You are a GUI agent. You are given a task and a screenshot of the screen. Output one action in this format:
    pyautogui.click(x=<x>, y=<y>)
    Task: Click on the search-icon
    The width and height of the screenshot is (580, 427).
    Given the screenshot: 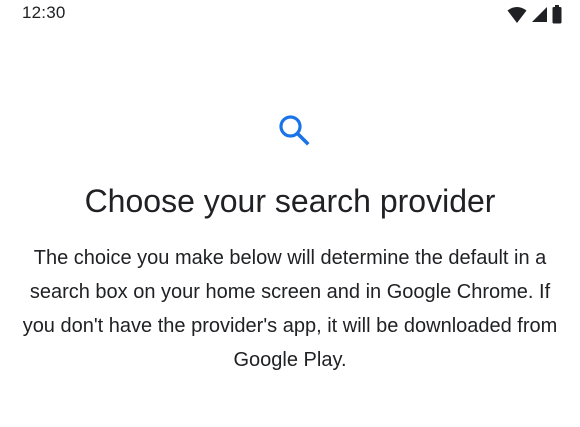 What is the action you would take?
    pyautogui.click(x=294, y=130)
    